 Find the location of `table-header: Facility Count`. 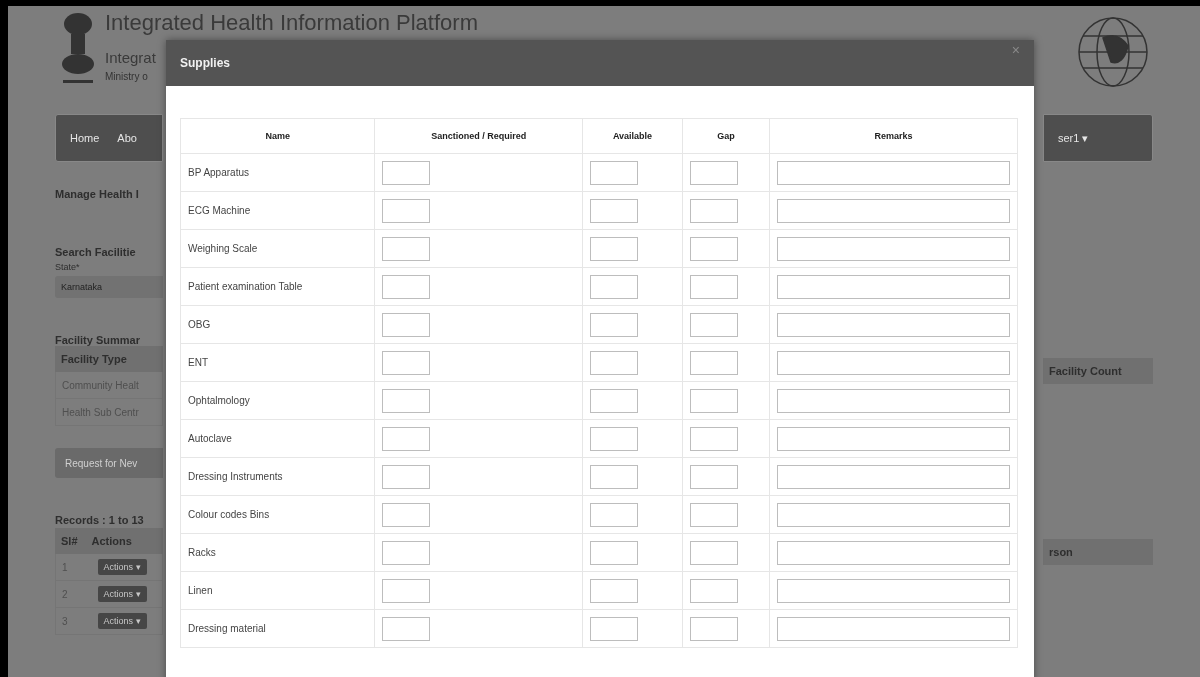

table-header: Facility Count is located at coordinates (1098, 371).